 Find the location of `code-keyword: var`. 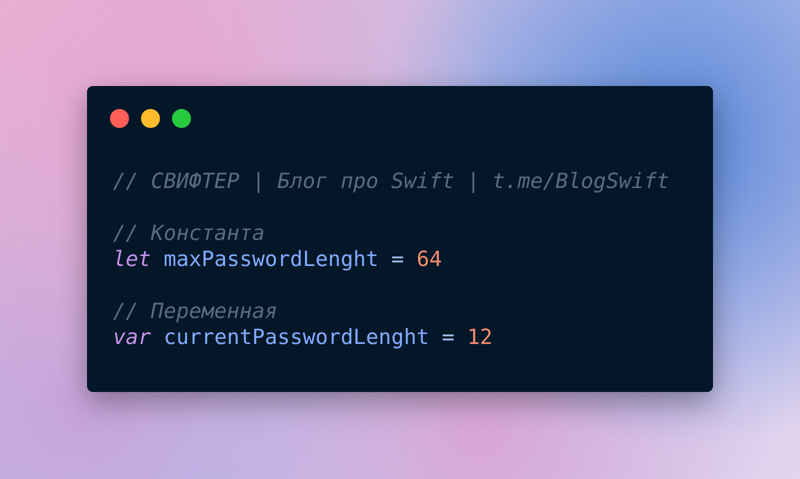

code-keyword: var is located at coordinates (132, 337).